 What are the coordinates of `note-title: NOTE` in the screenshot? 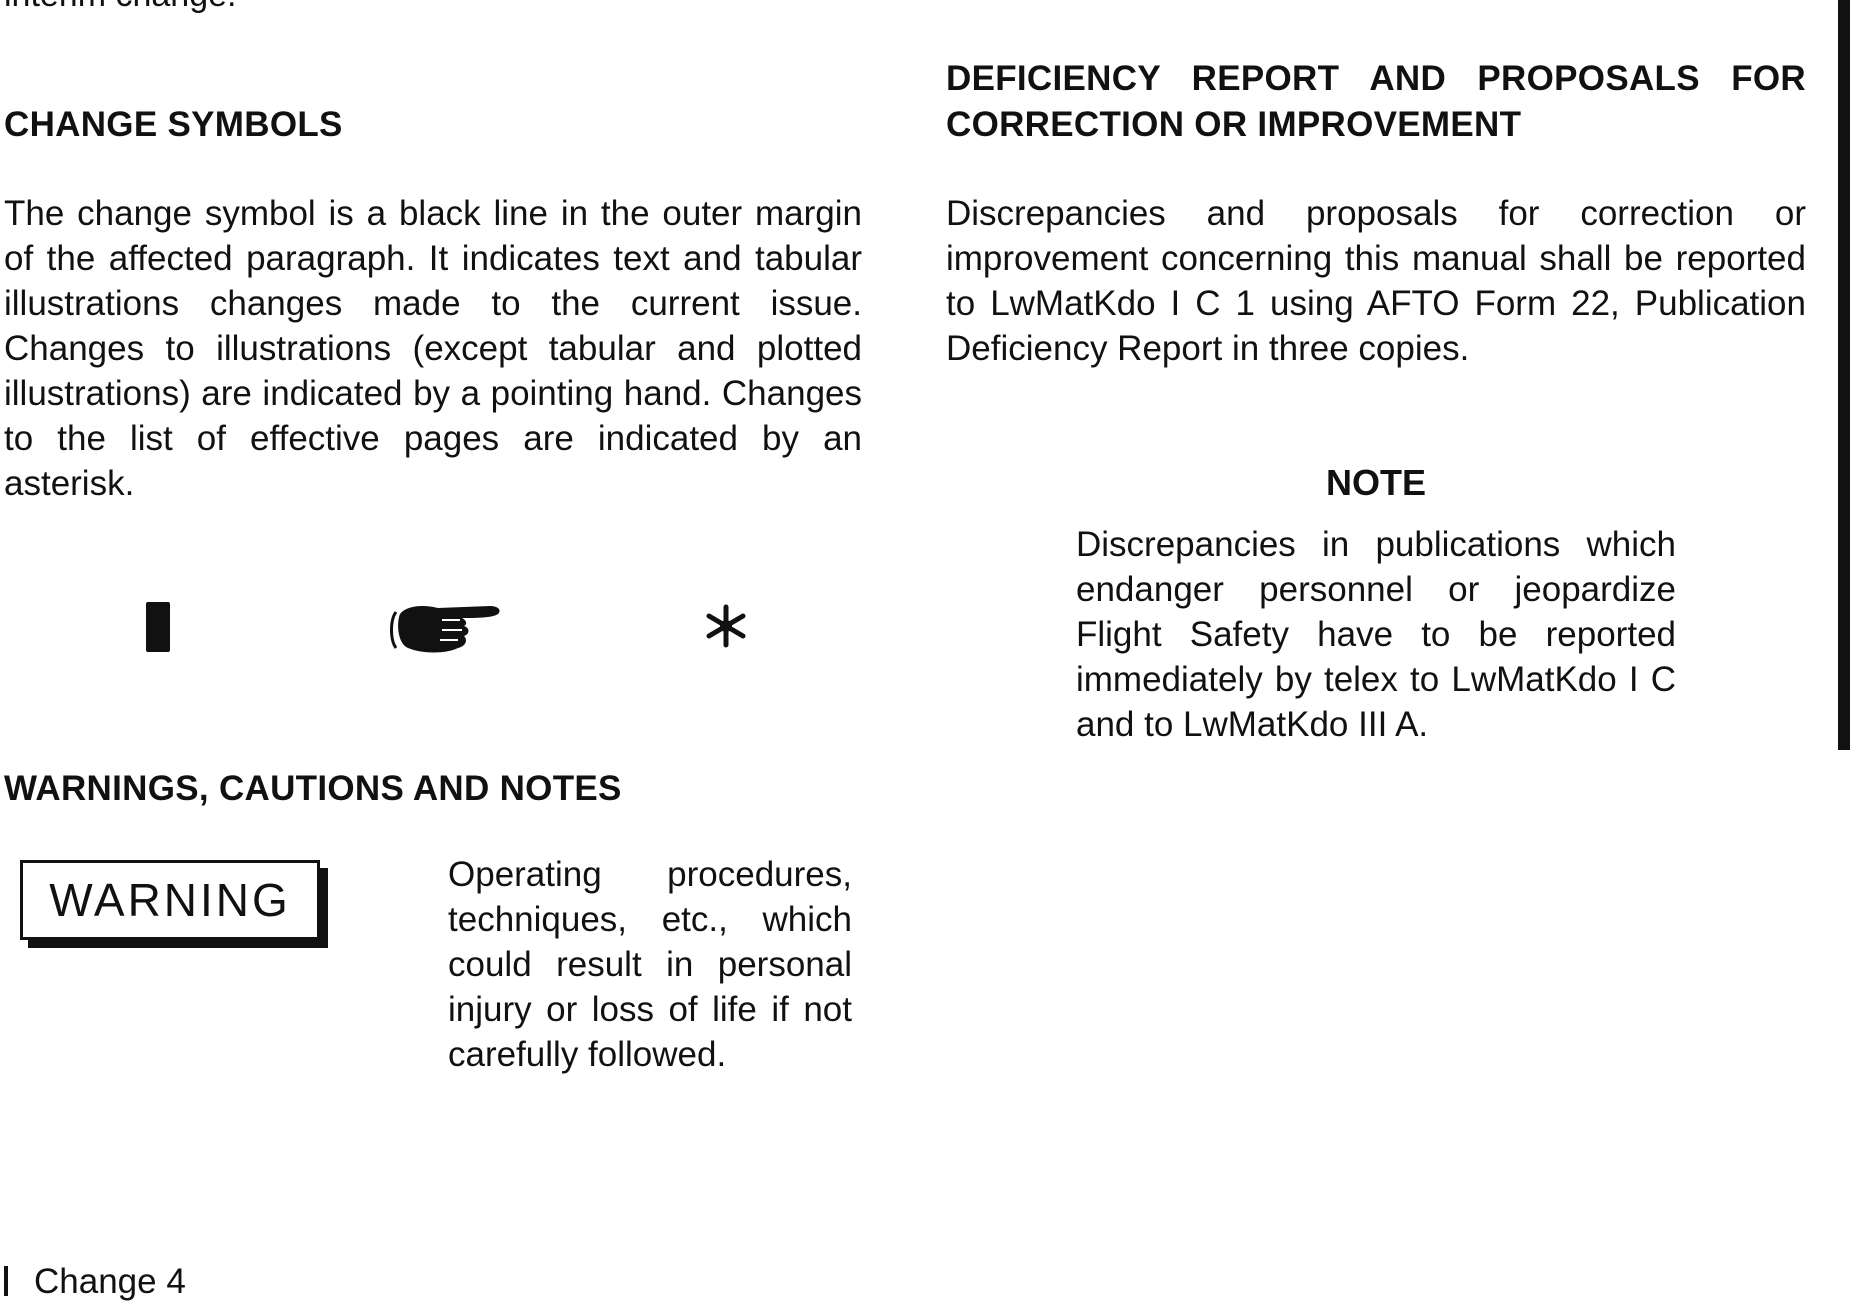 It's located at (1375, 482).